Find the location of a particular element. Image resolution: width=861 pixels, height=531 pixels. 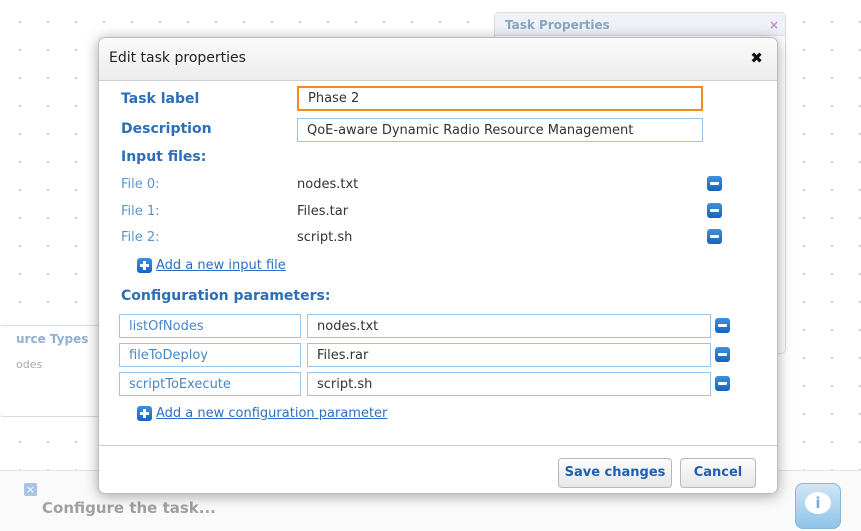

remove-file-1-icon is located at coordinates (714, 210).